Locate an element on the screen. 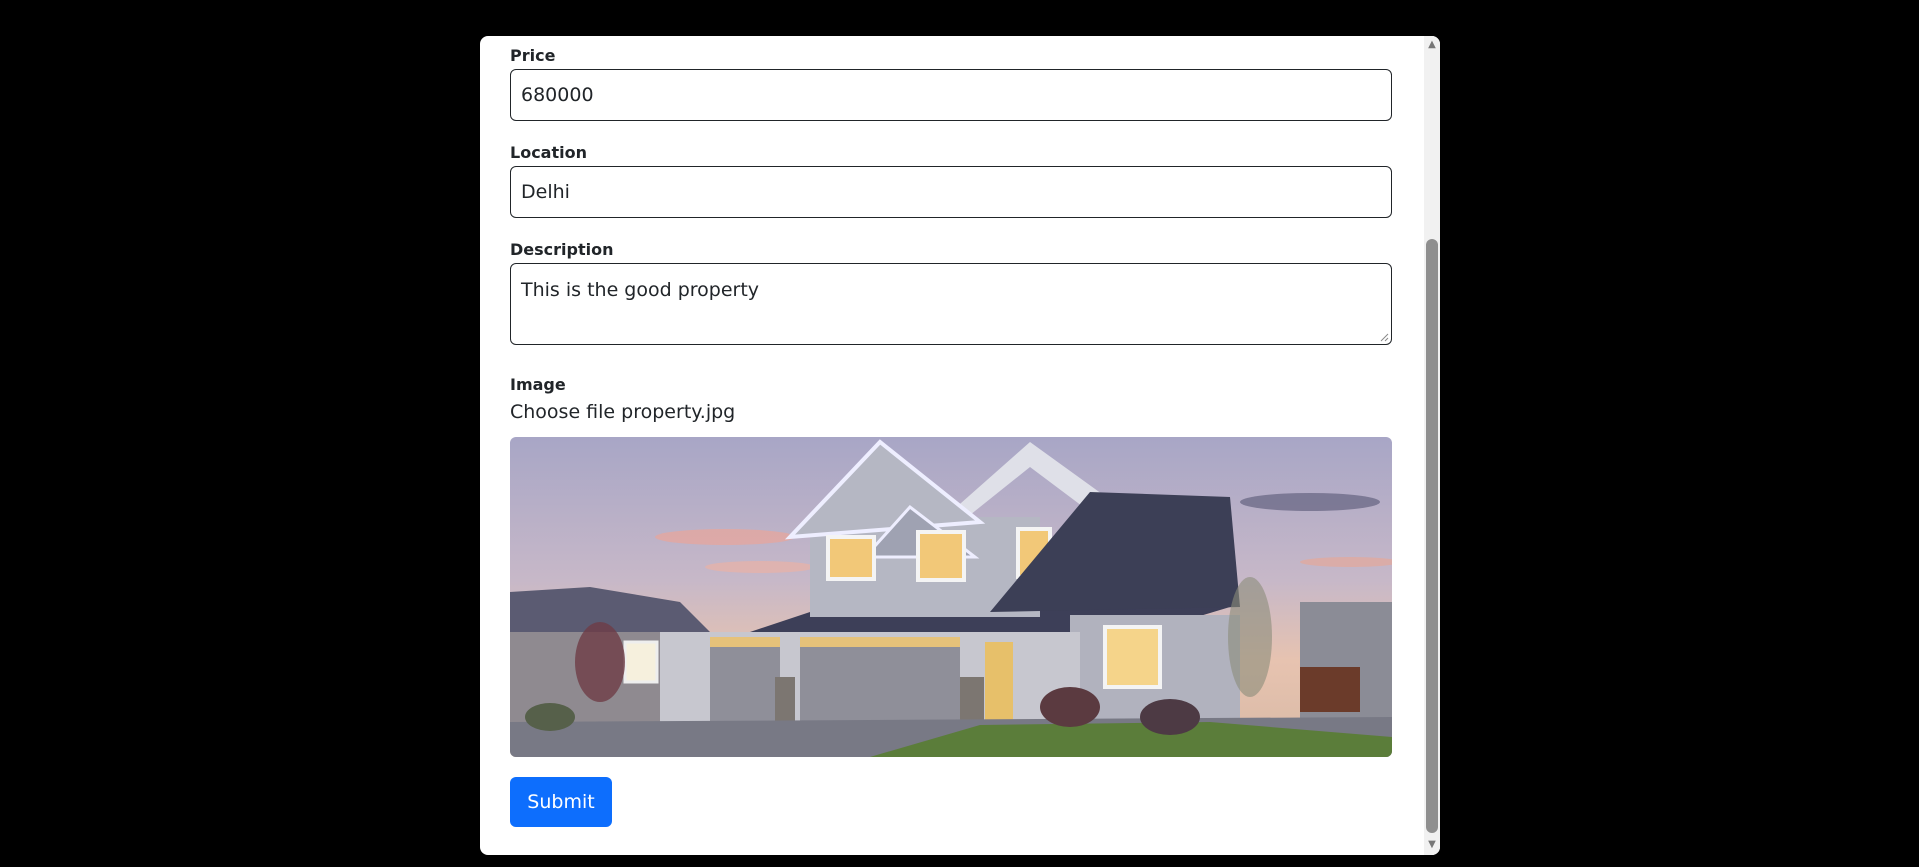  scroll-down-icon: ▼ is located at coordinates (1432, 845).